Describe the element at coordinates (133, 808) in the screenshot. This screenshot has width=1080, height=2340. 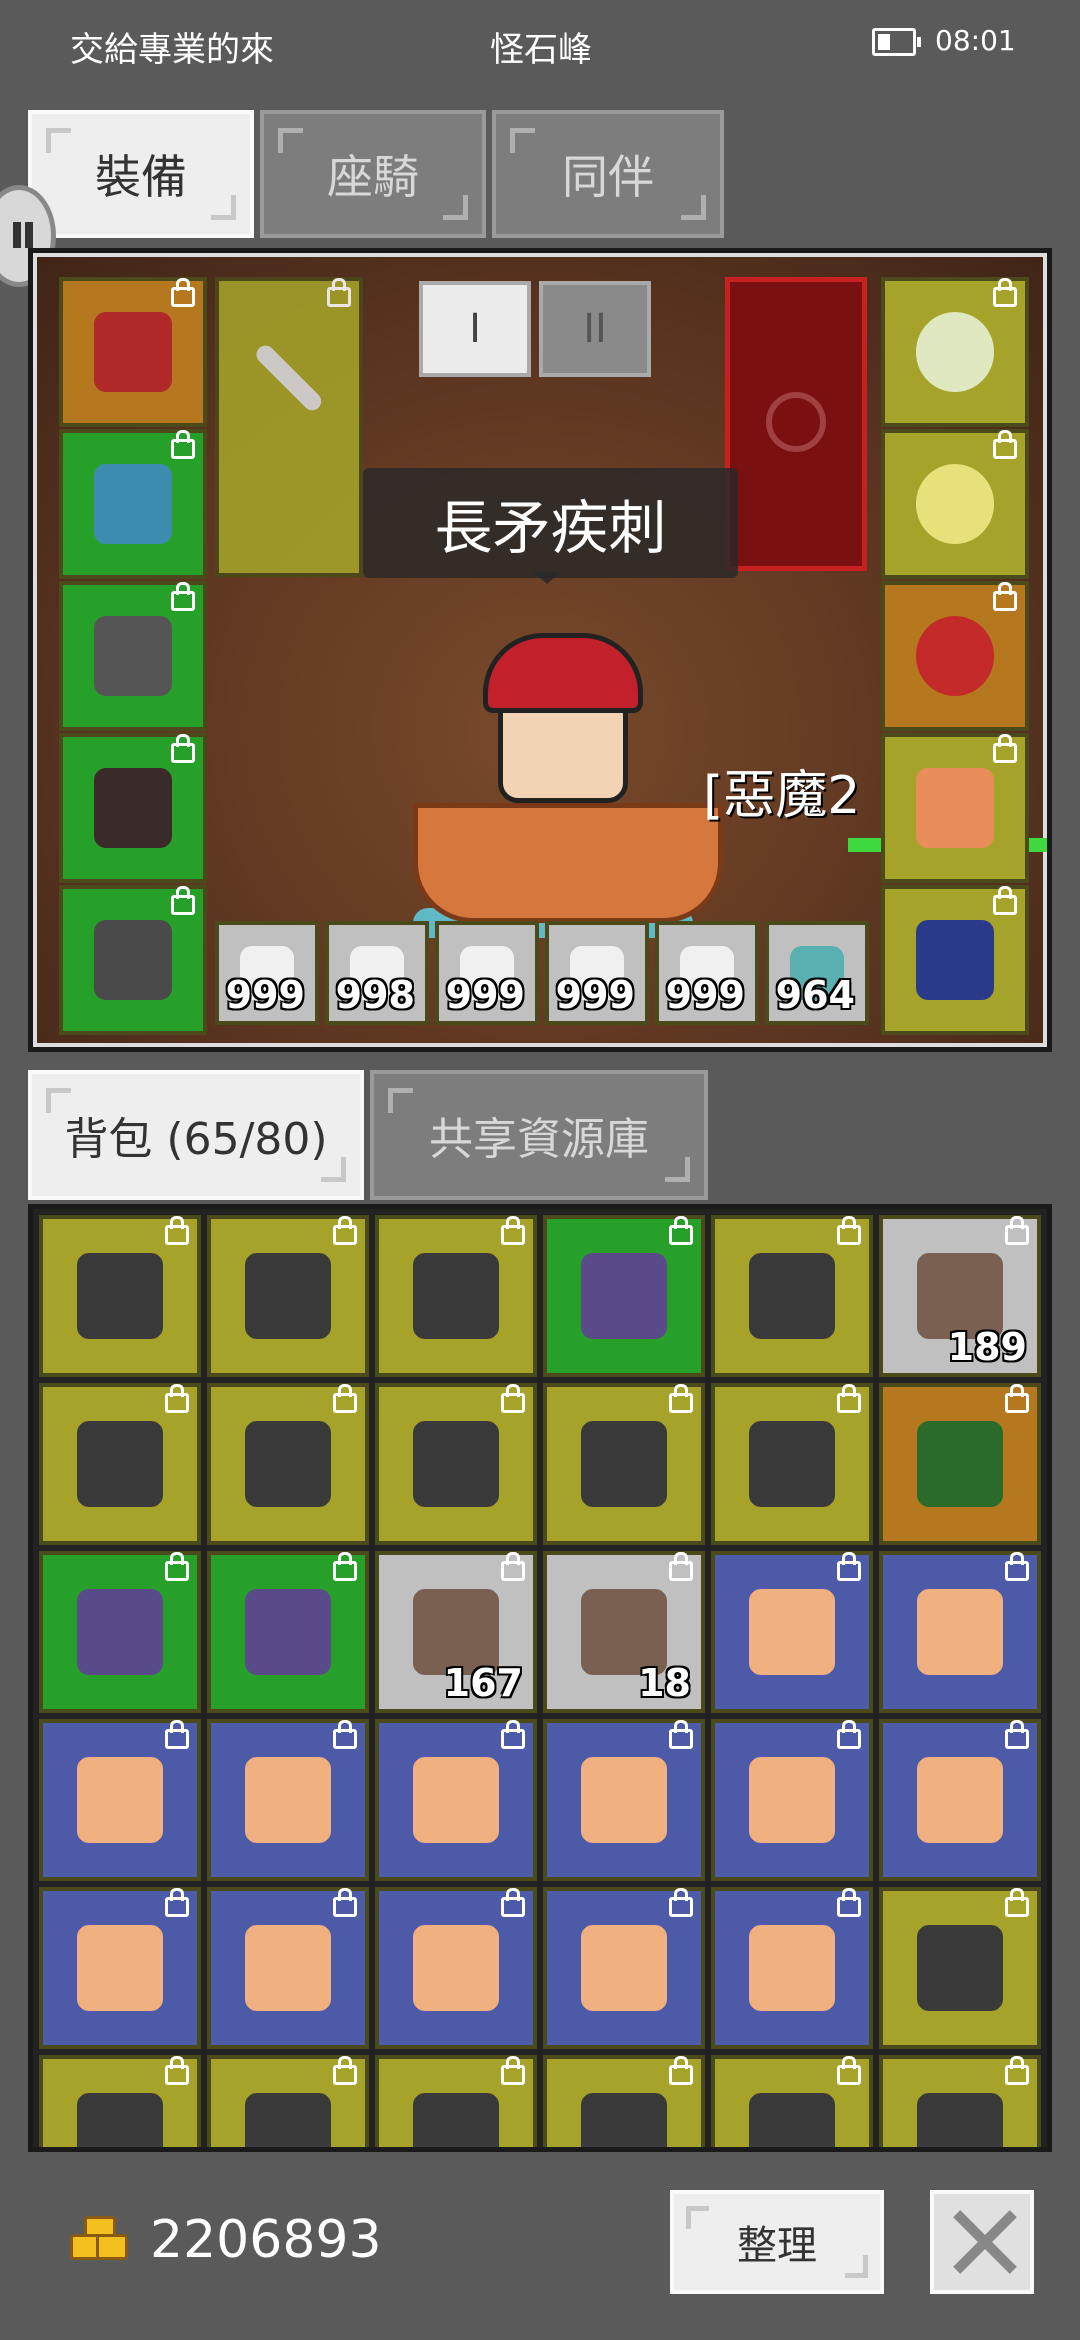
I see `pants-slot` at that location.